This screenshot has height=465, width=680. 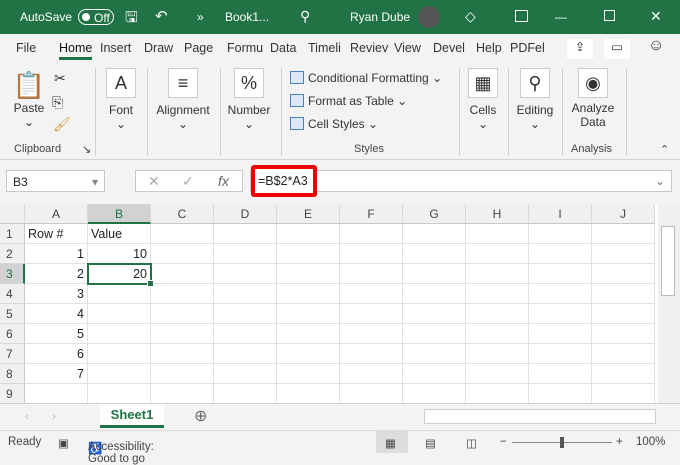 What do you see at coordinates (369, 48) in the screenshot?
I see `tab-review: Reviev` at bounding box center [369, 48].